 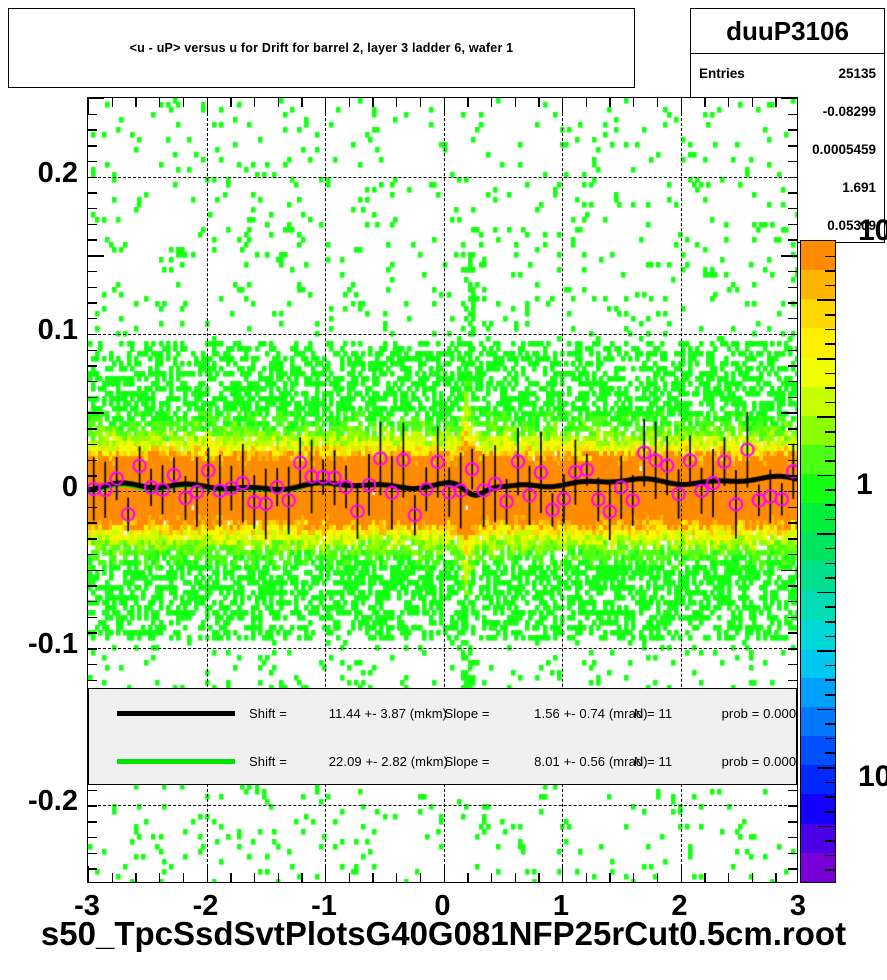 What do you see at coordinates (787, 31) in the screenshot?
I see `histogram-name: duuP3106` at bounding box center [787, 31].